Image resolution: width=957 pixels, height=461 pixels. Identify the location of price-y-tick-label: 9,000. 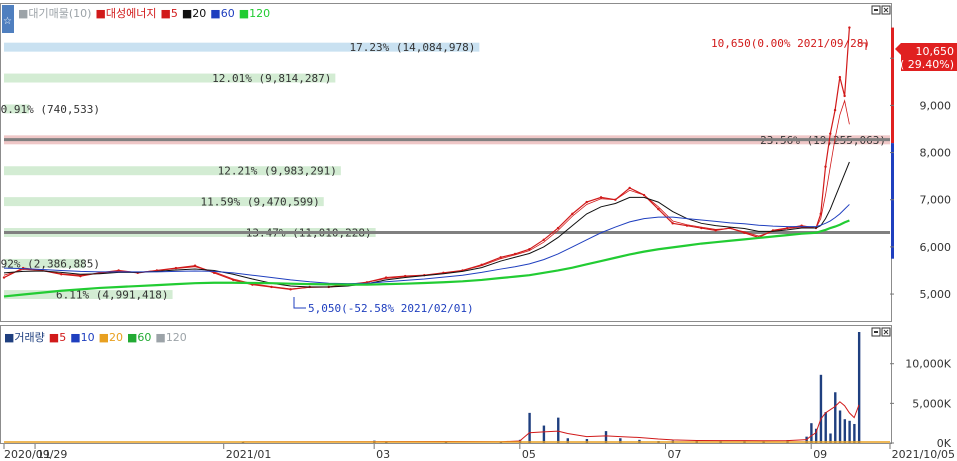
(936, 105).